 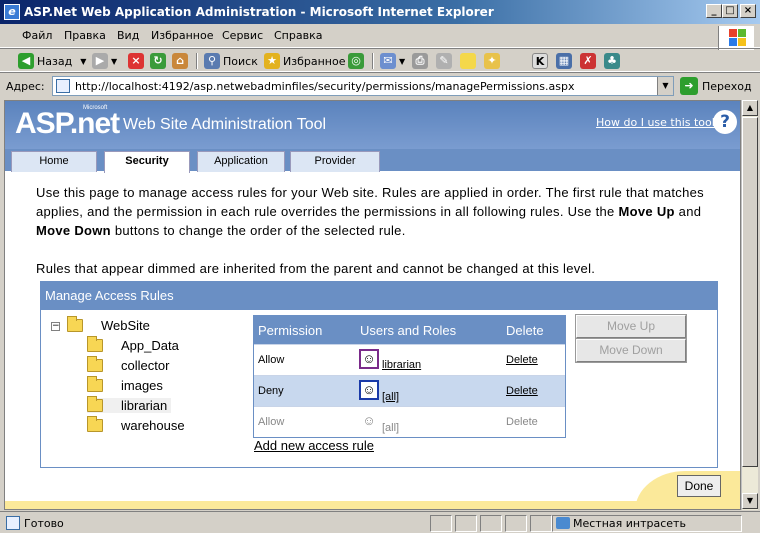 I want to click on rules-header: Permission Users and Roles Delete, so click(x=409, y=330).